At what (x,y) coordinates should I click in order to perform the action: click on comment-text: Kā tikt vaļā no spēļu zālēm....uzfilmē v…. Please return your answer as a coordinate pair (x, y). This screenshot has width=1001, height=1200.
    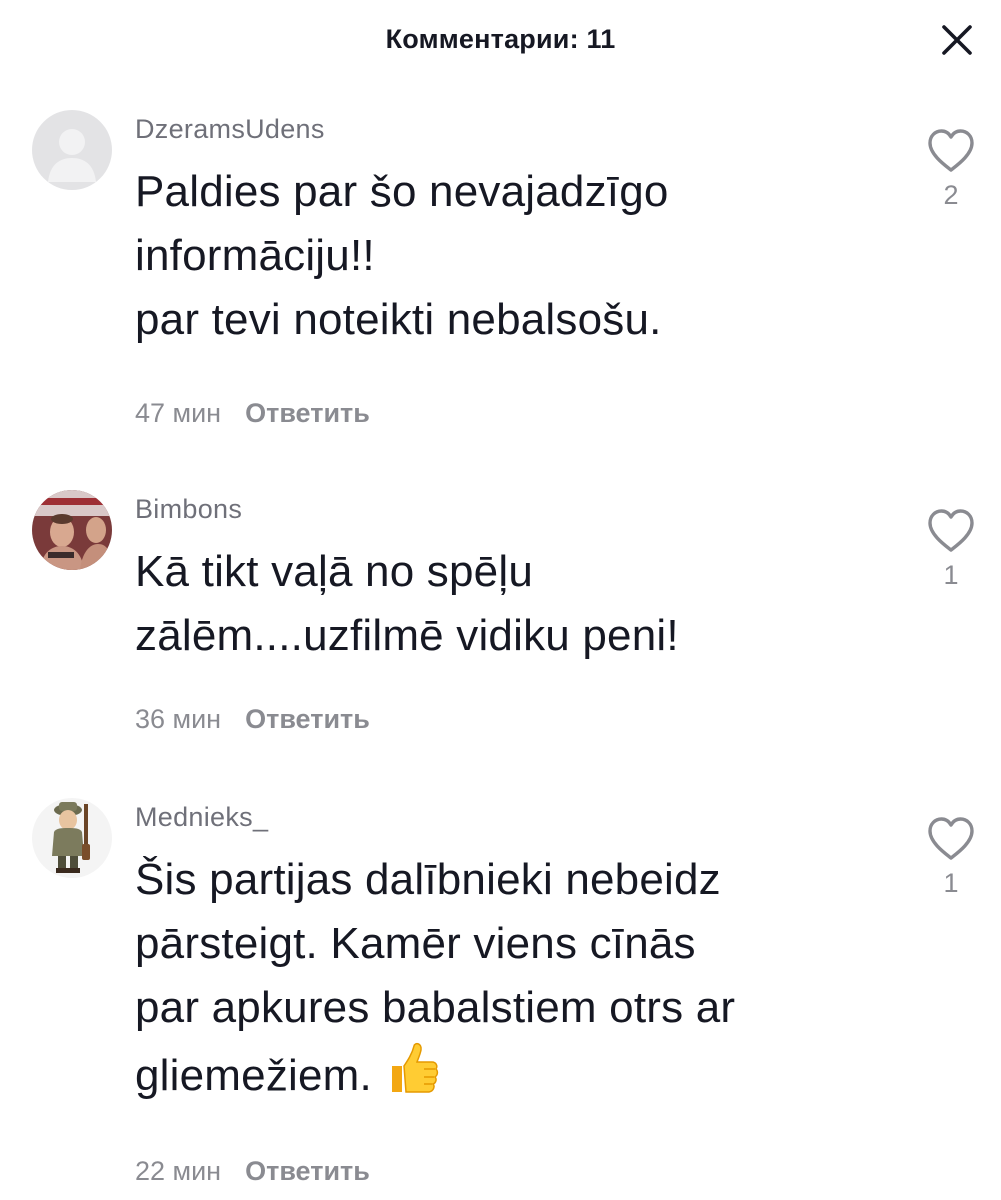
    Looking at the image, I should click on (407, 603).